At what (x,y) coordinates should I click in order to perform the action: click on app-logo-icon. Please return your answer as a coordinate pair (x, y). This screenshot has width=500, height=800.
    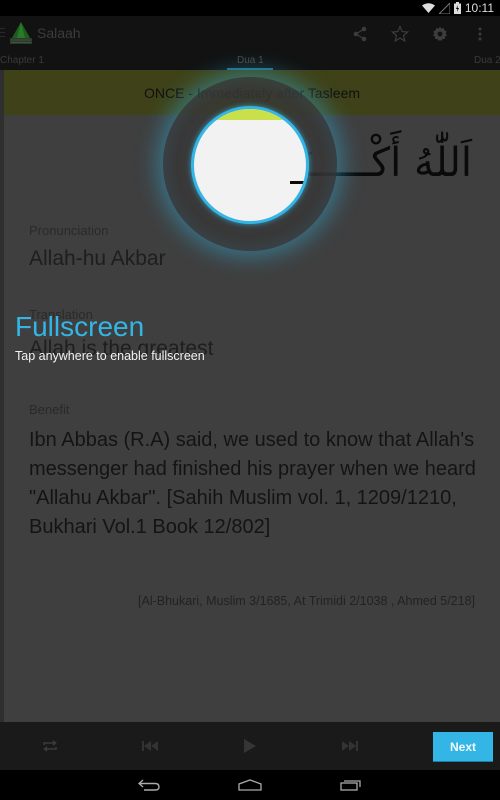
    Looking at the image, I should click on (21, 33).